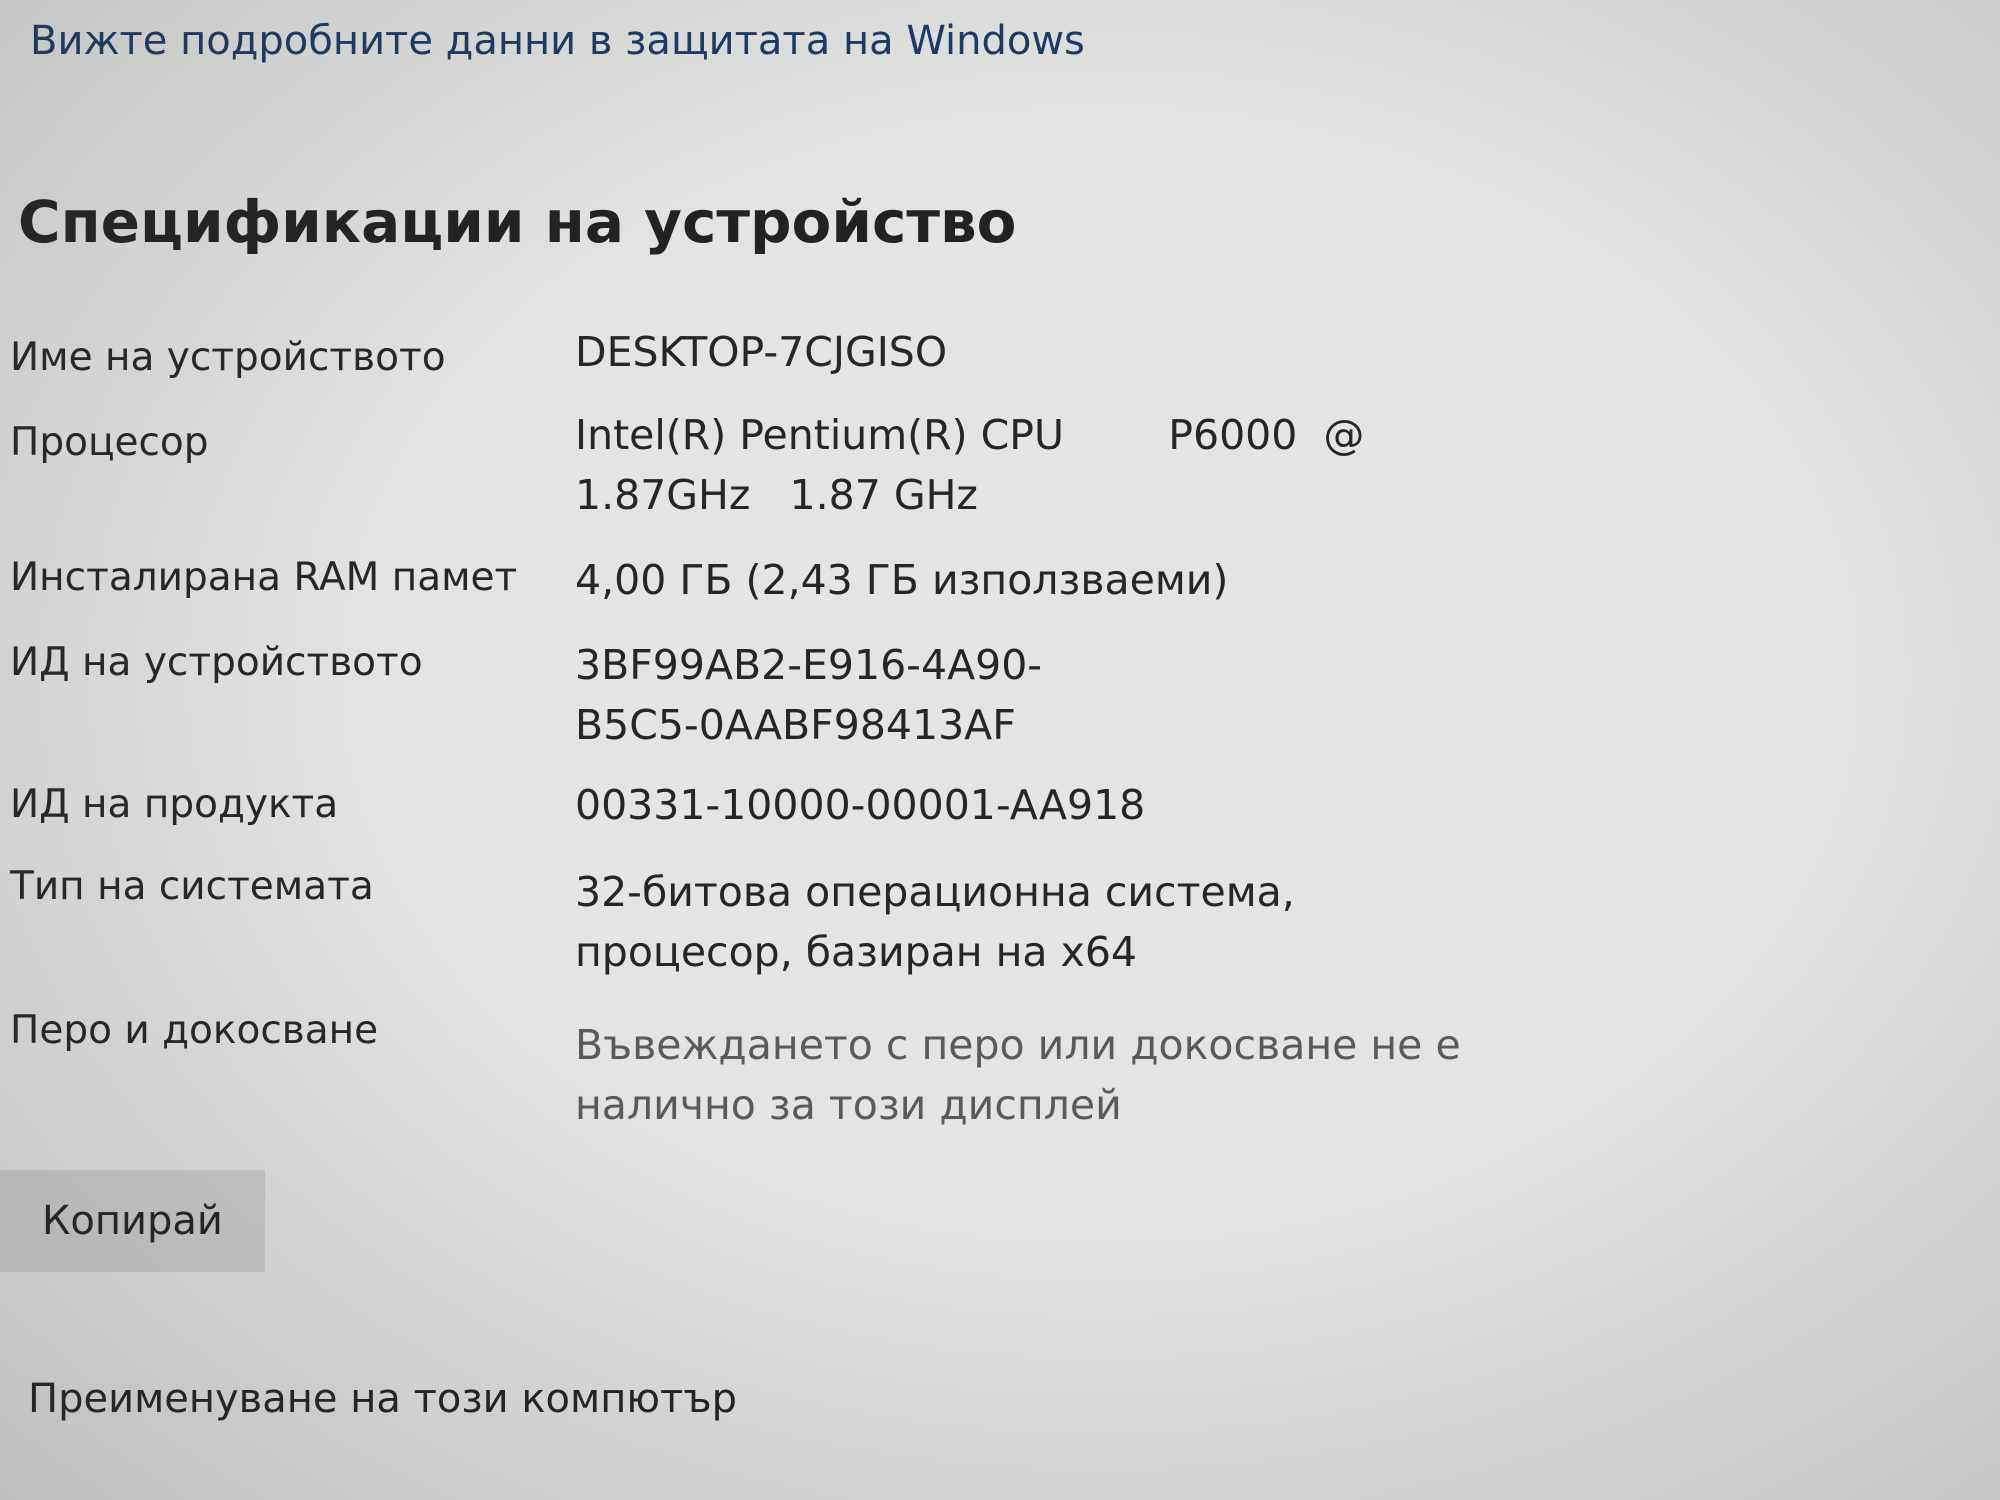  I want to click on rename-pc-link: Преименуване на този компютър, so click(389, 1399).